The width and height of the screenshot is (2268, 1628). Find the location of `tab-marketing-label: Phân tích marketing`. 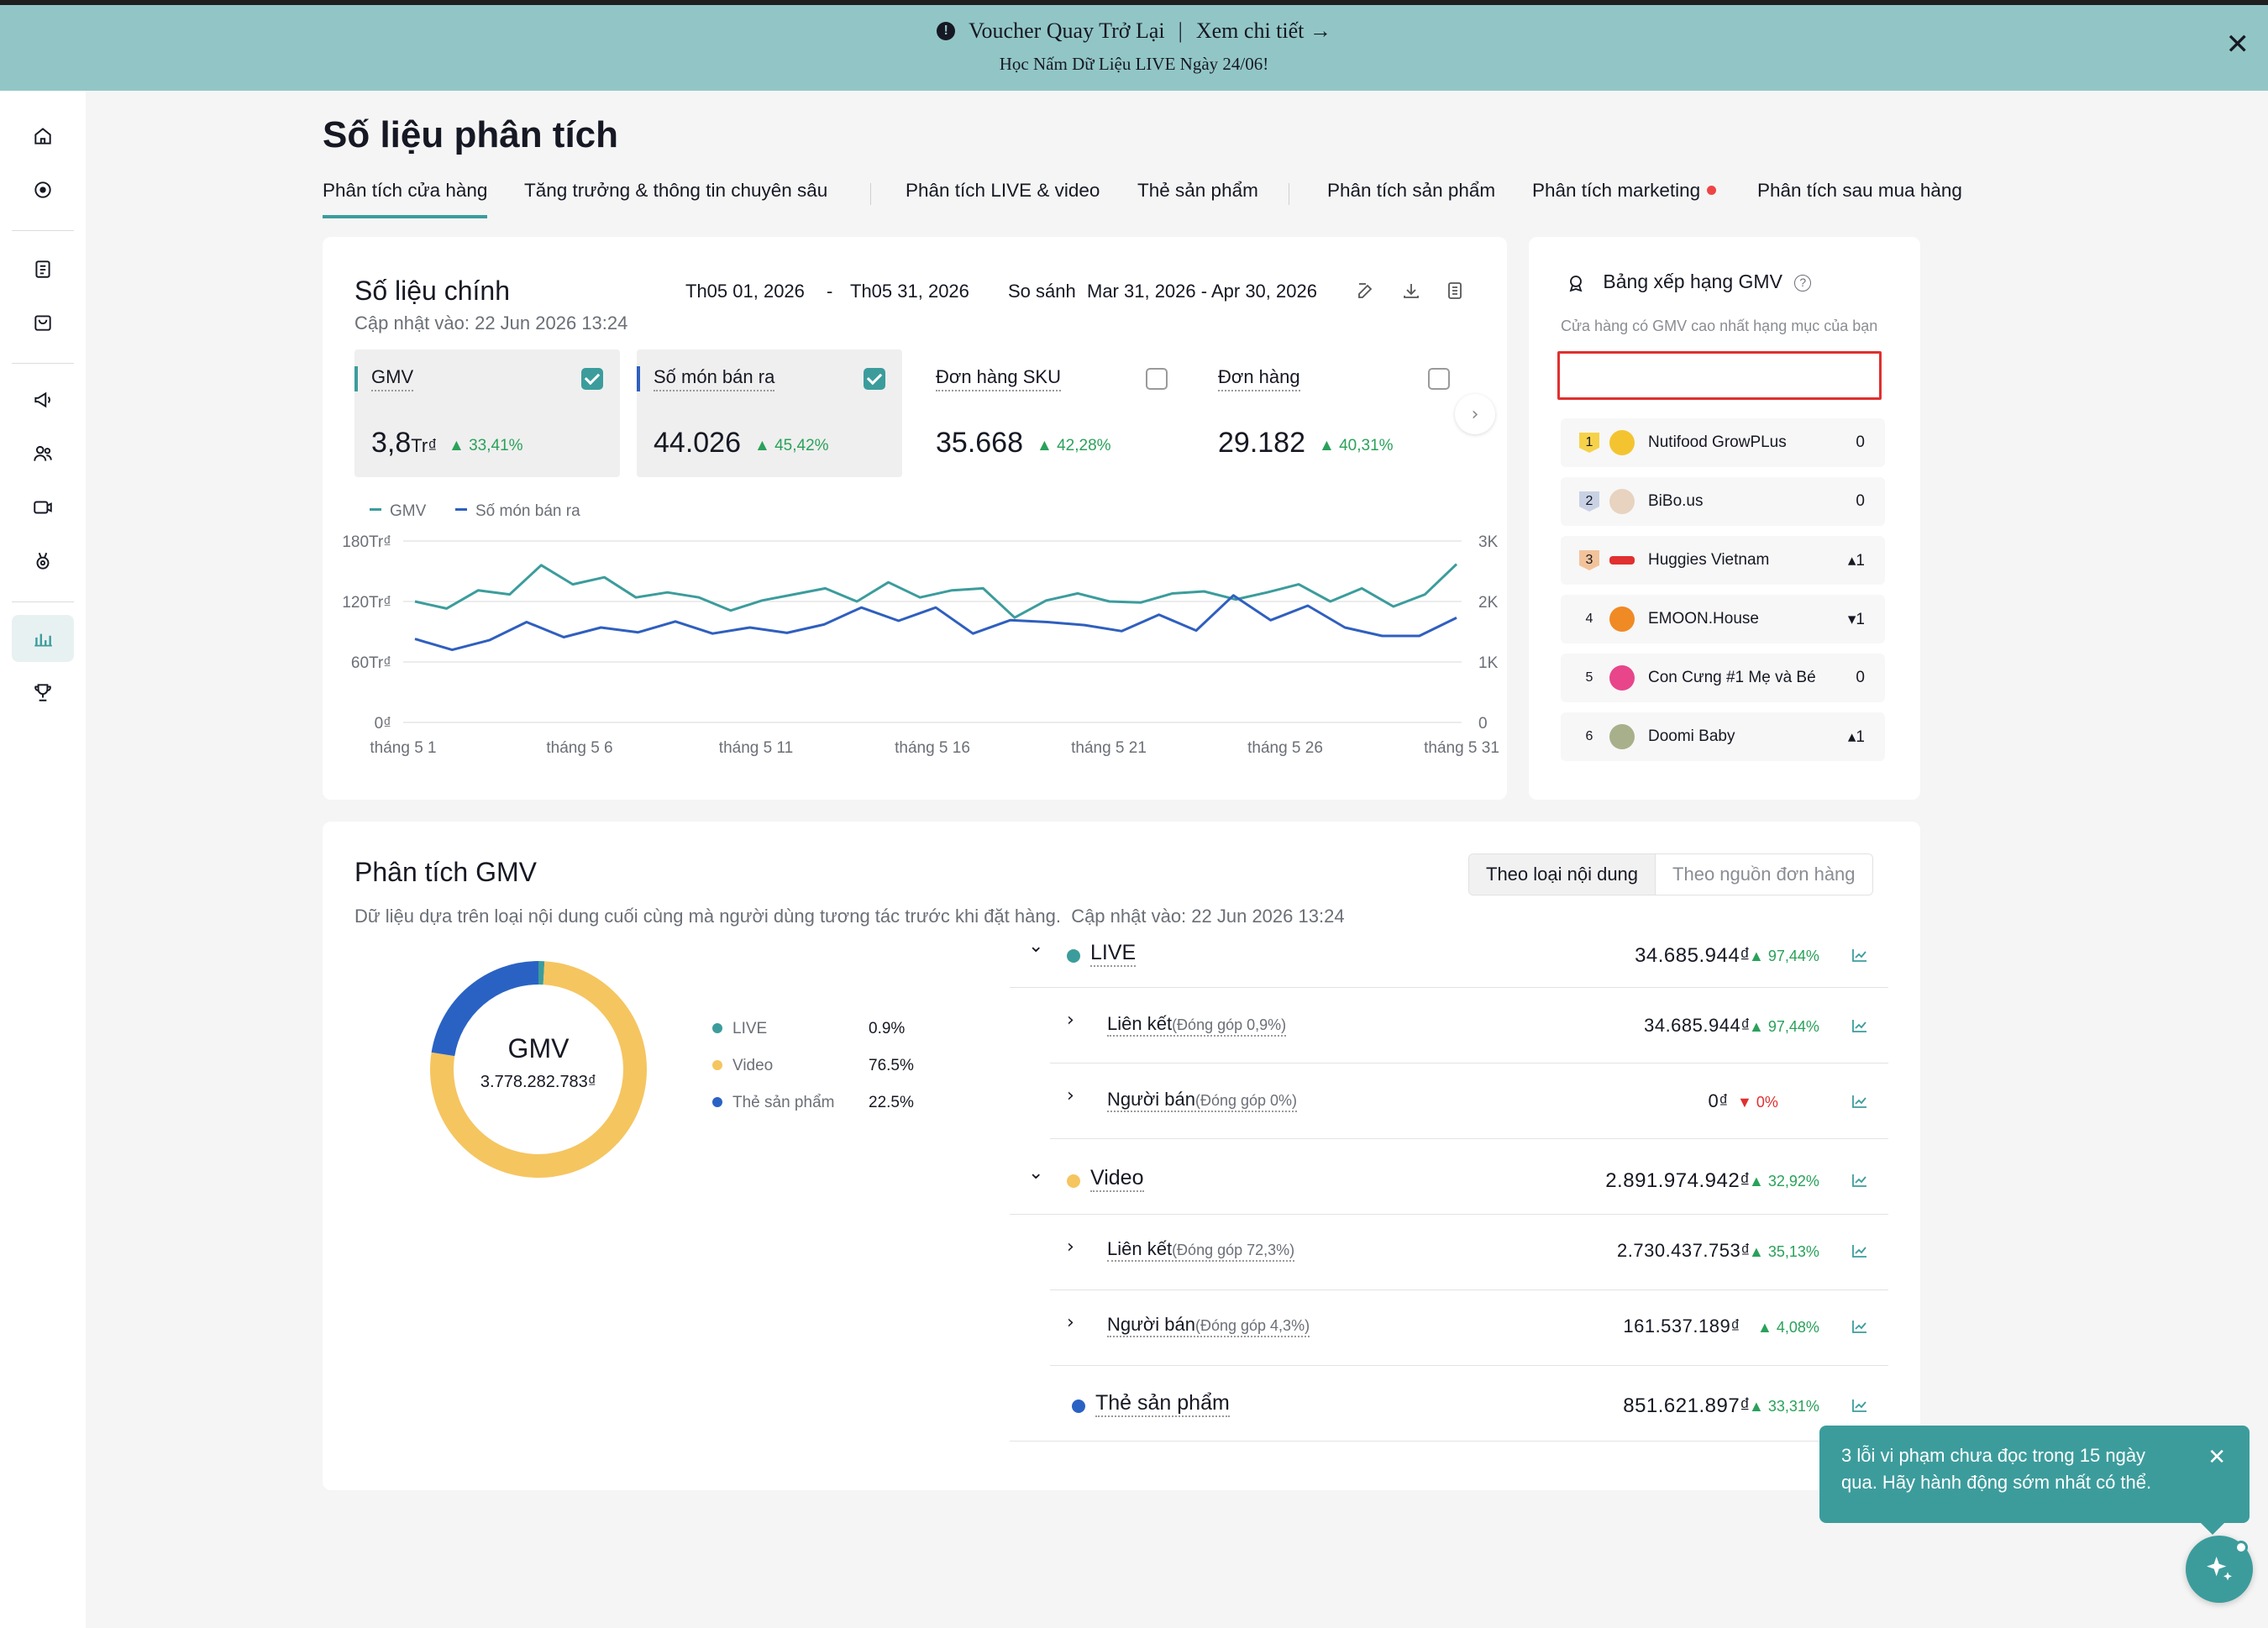

tab-marketing-label: Phân tích marketing is located at coordinates (1616, 190).